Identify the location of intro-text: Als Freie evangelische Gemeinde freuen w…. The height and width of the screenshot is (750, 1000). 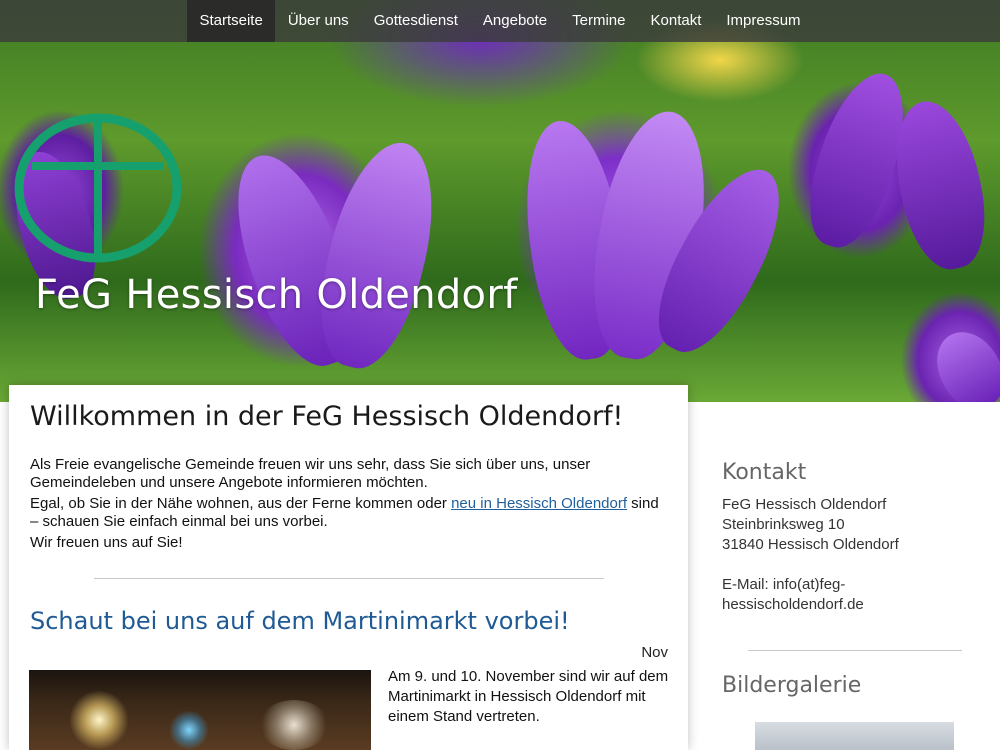
(349, 504).